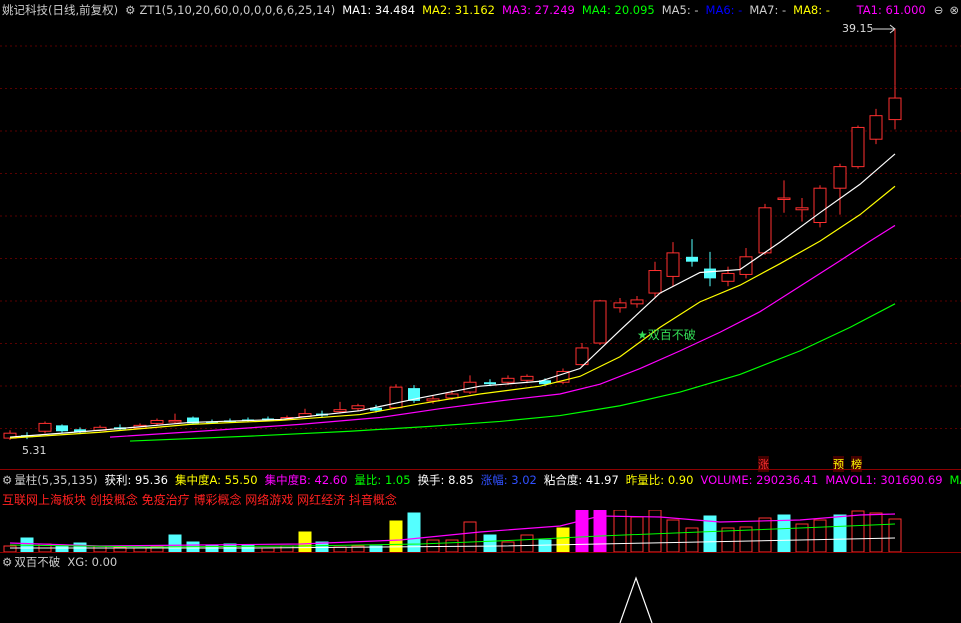  I want to click on volume-chart, so click(480, 531).